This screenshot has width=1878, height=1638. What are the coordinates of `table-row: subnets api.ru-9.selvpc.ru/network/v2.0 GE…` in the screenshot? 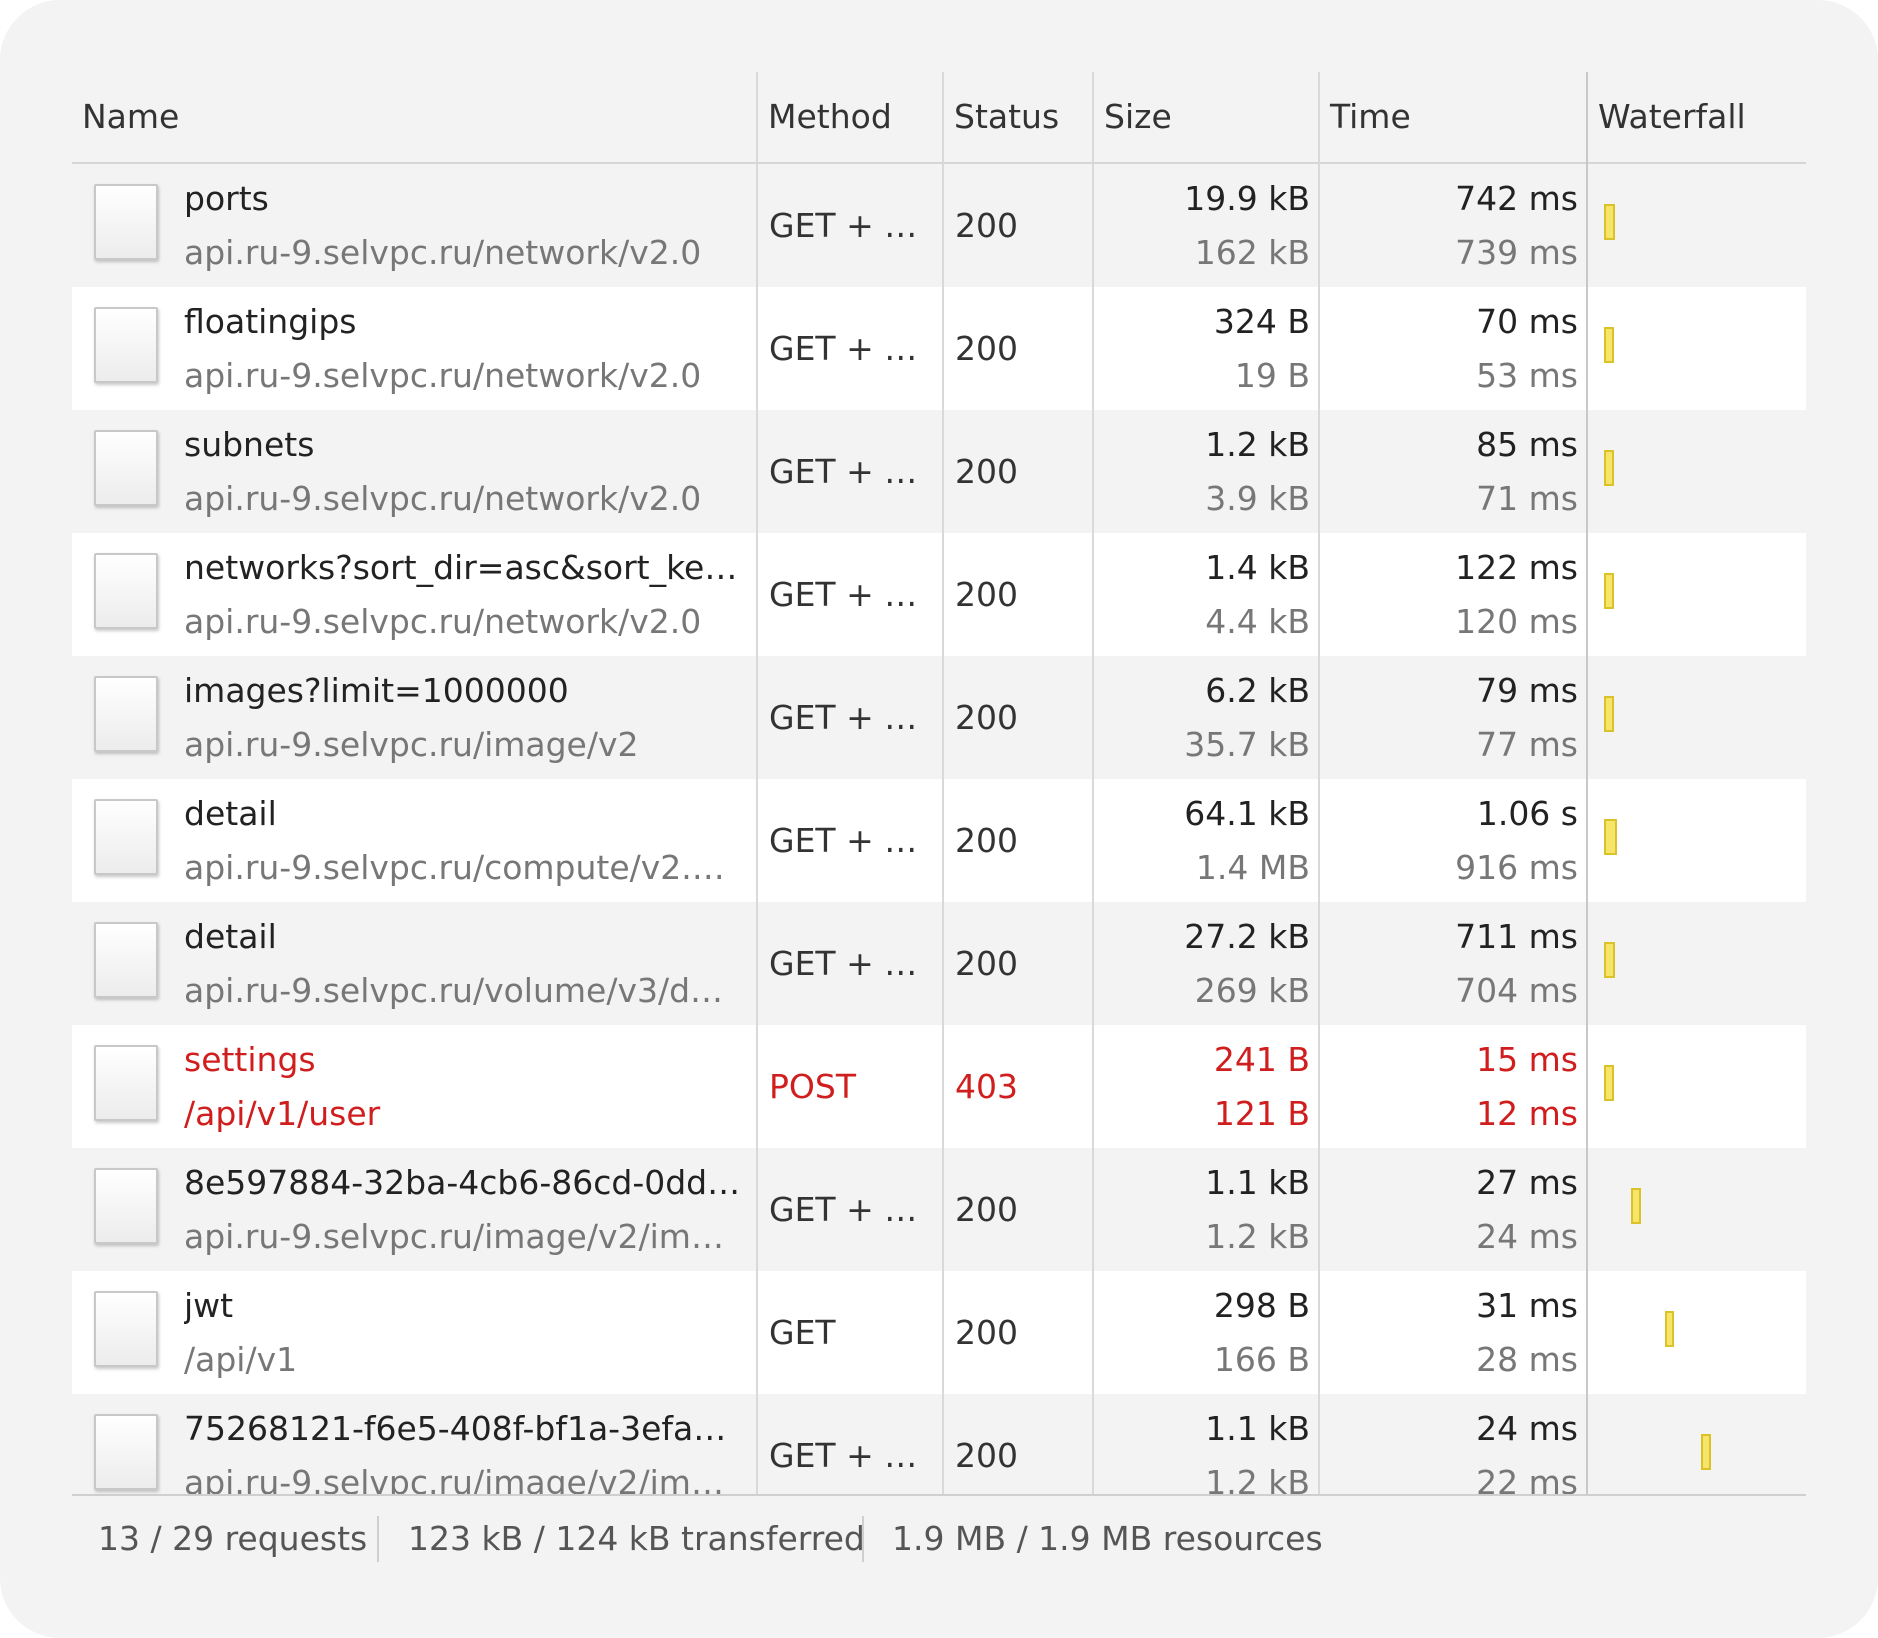 It's located at (939, 471).